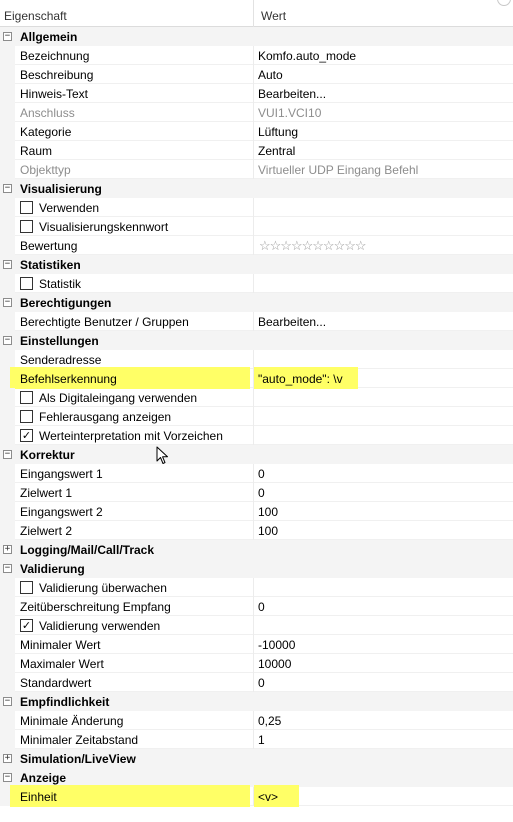  What do you see at coordinates (300, 379) in the screenshot?
I see `property-value: "auto_mode": \v` at bounding box center [300, 379].